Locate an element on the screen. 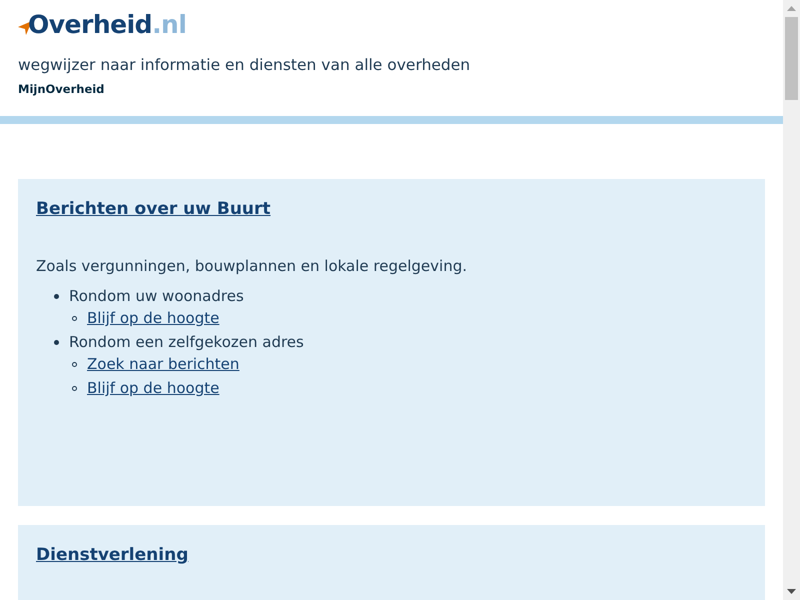  logo: Overheid.nl is located at coordinates (107, 24).